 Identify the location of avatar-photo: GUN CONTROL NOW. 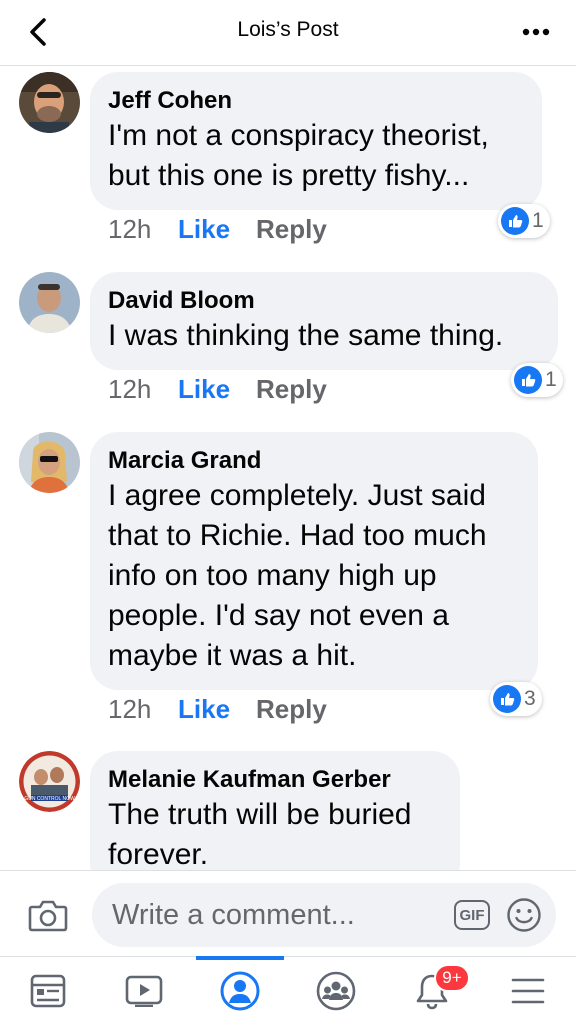
(49, 781).